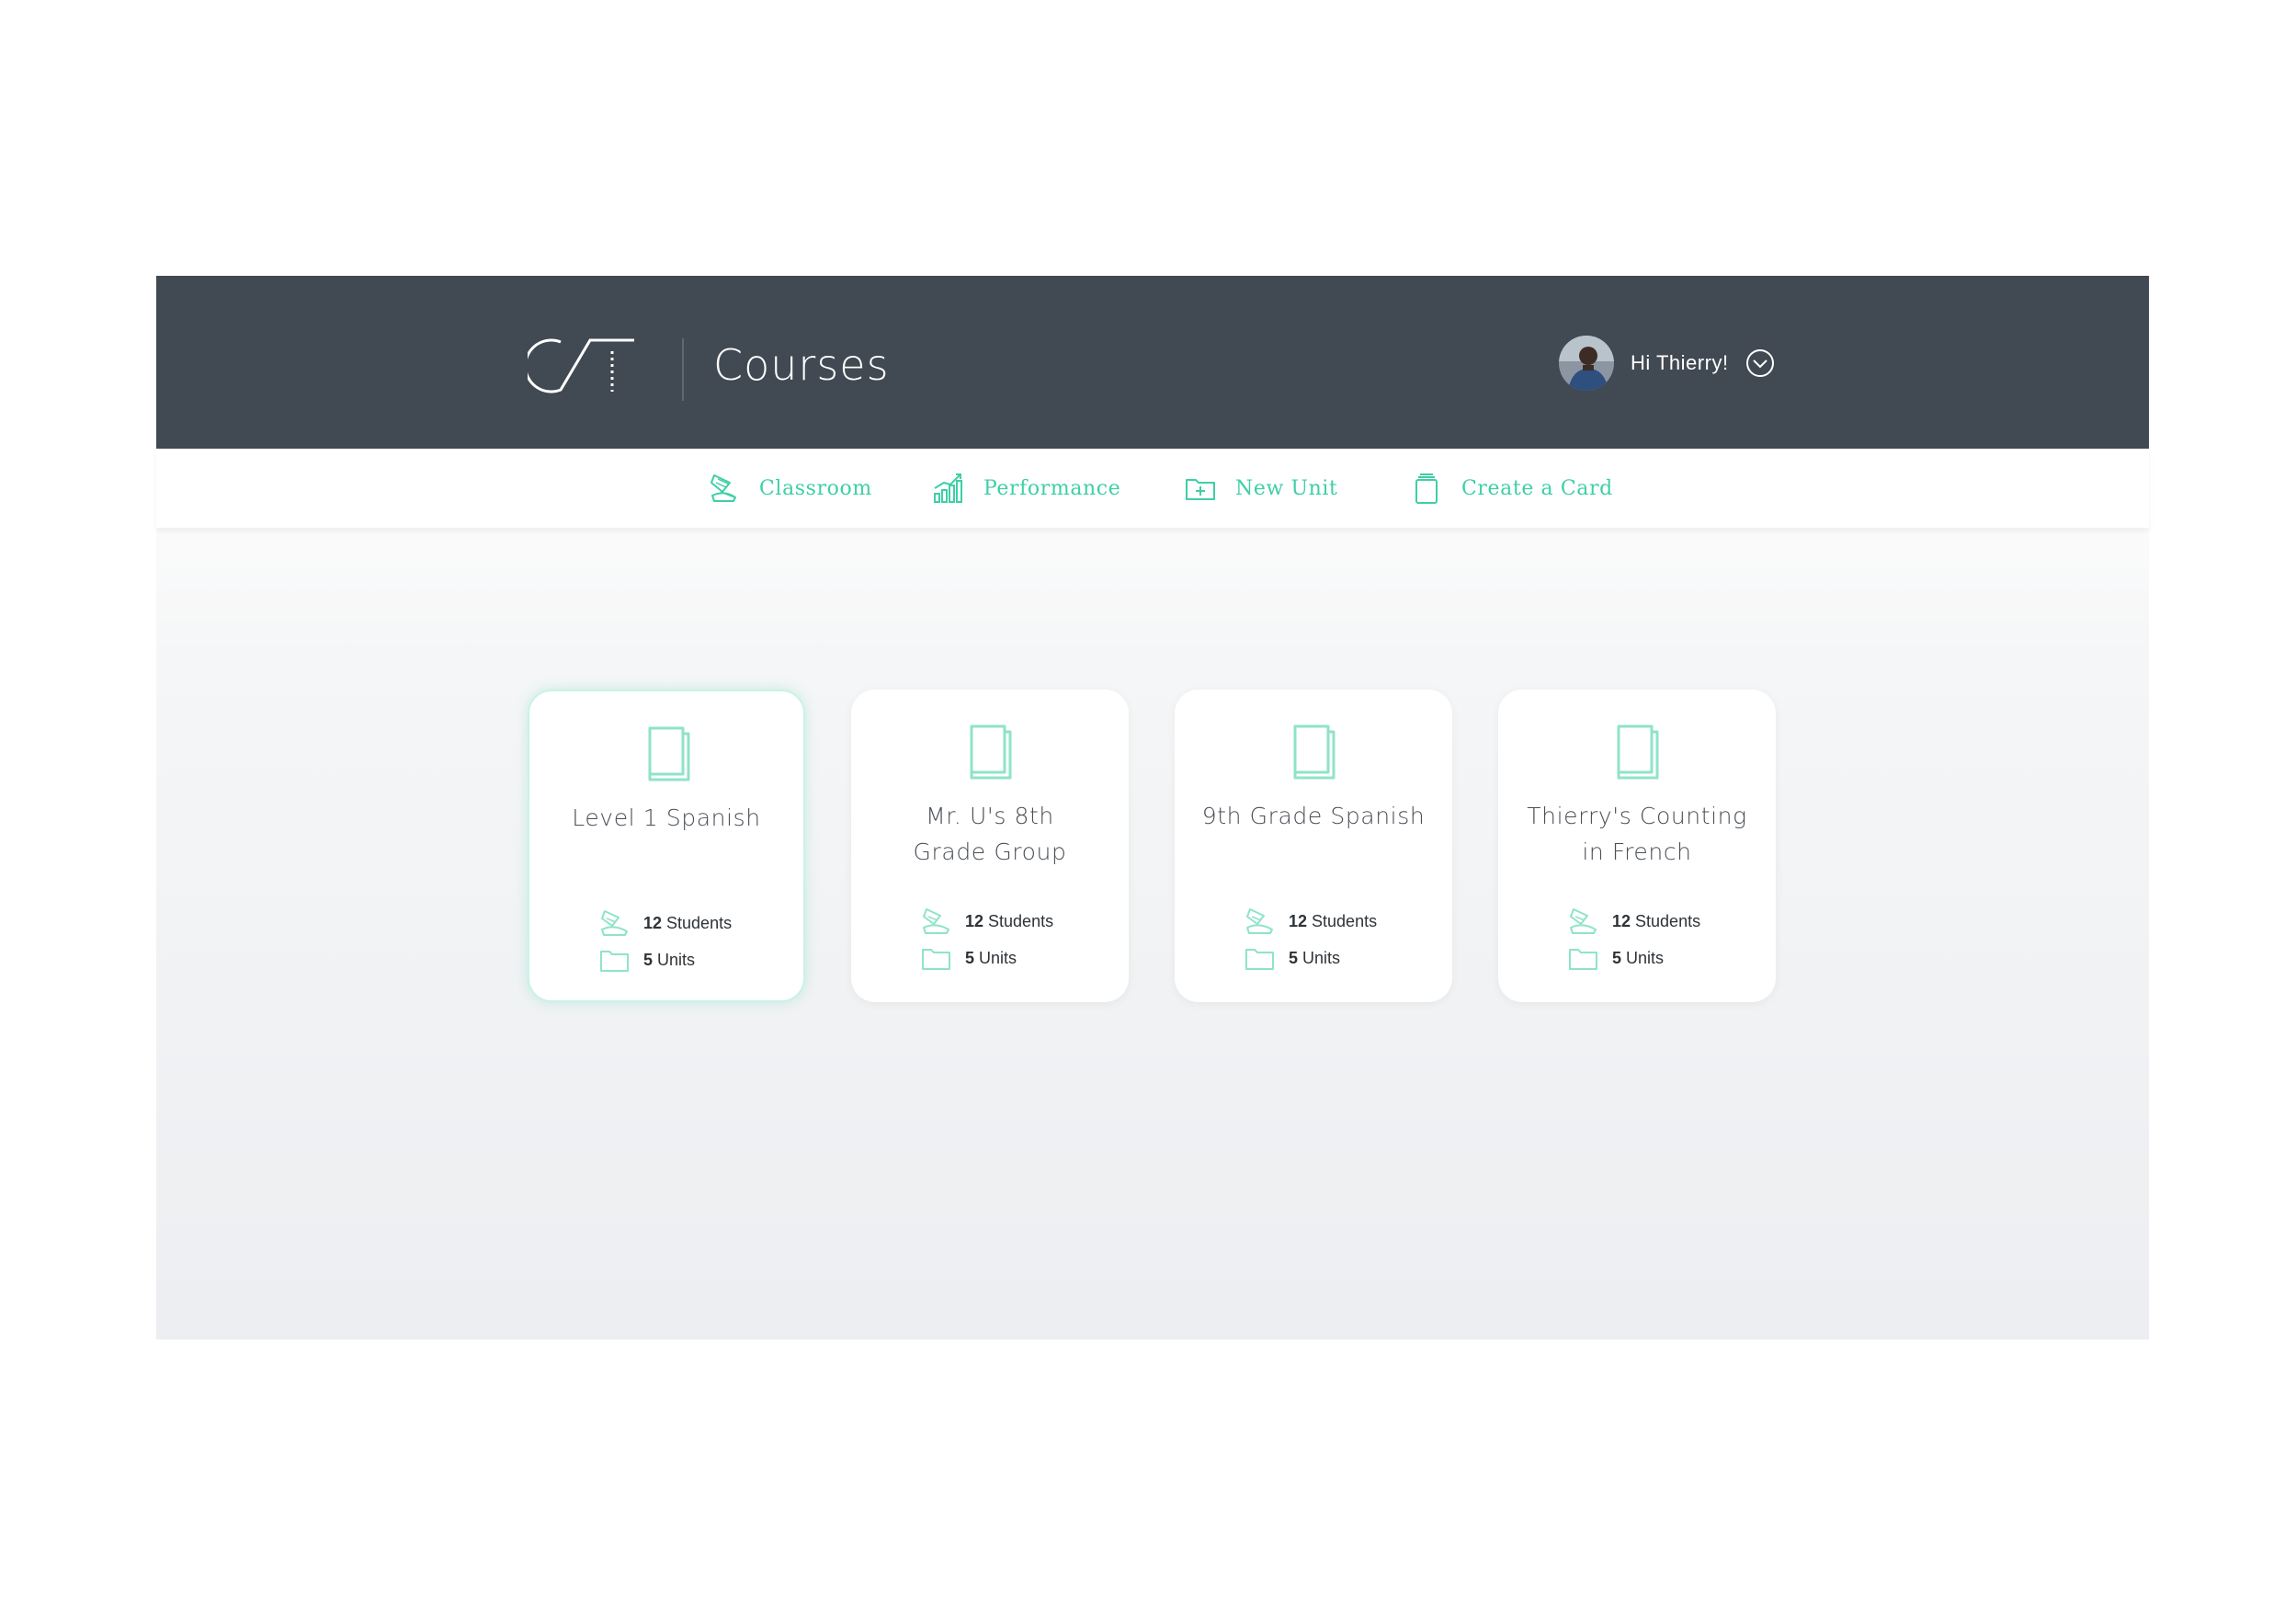  I want to click on top-bar: Courses Hi Thierry!, so click(1152, 363).